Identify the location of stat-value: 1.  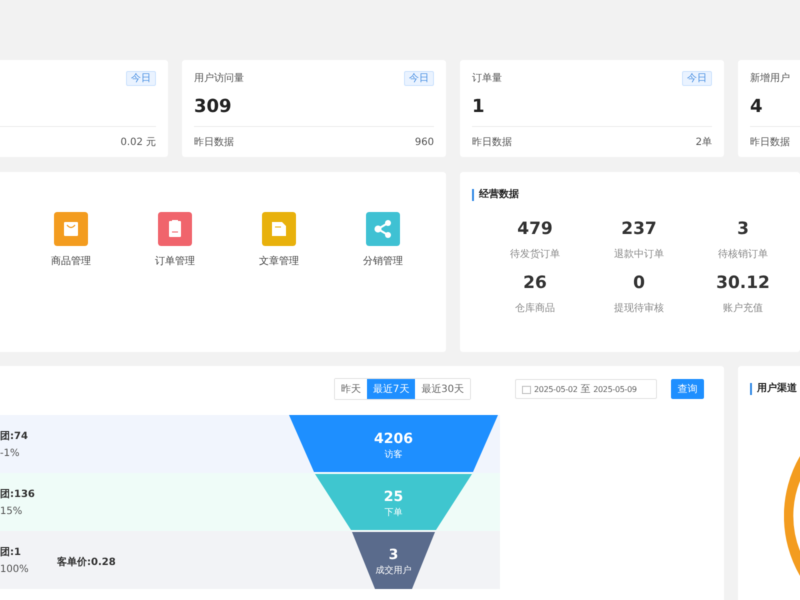
(478, 106).